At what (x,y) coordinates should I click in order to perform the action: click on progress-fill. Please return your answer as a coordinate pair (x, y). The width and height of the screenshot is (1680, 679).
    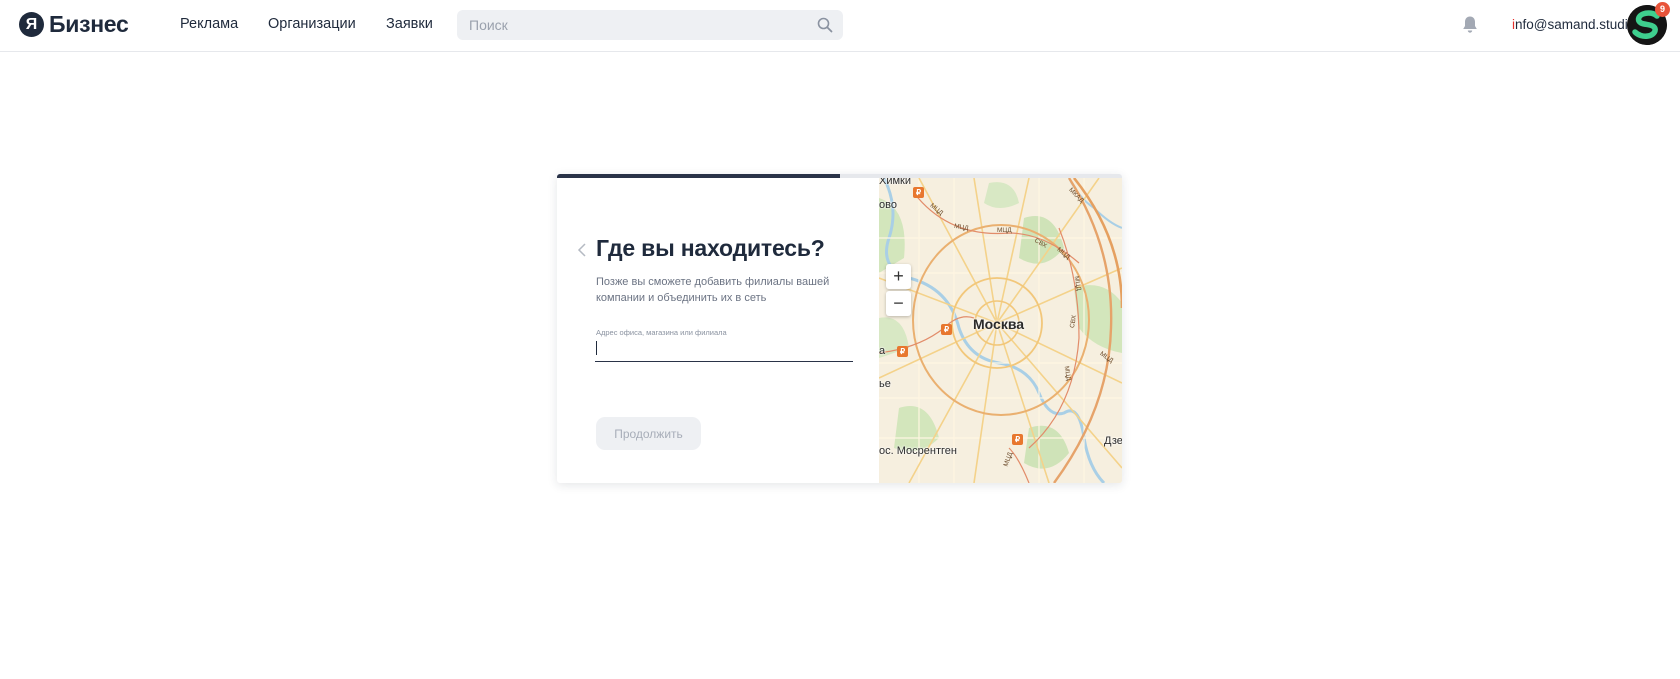
    Looking at the image, I should click on (698, 176).